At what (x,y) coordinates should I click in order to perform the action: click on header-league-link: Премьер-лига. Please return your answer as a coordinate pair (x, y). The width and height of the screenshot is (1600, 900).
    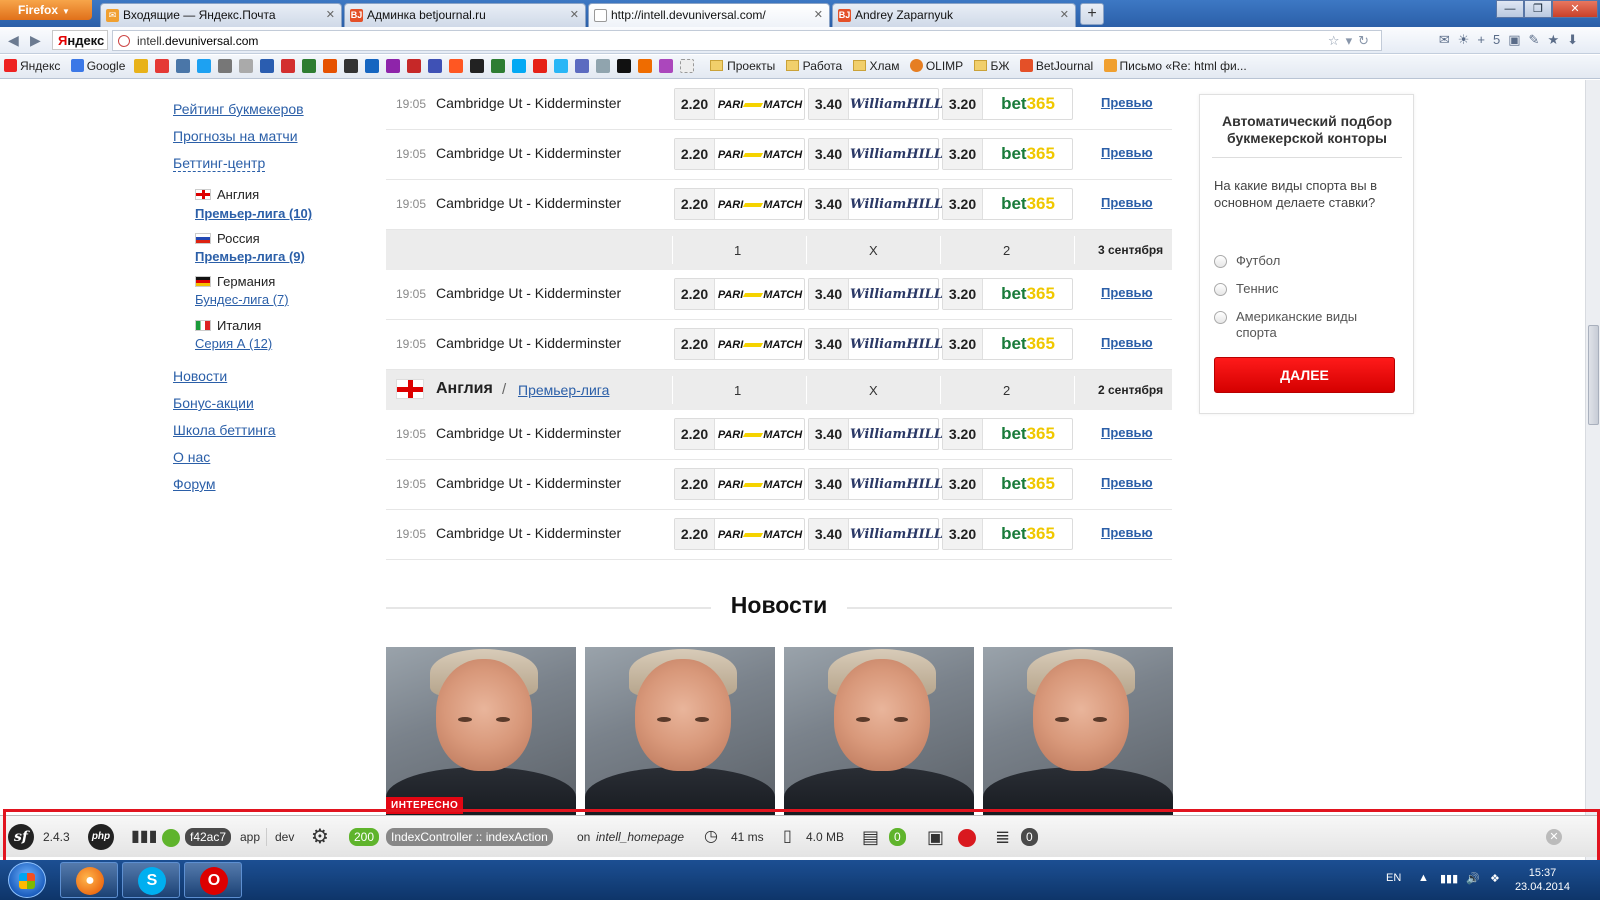
    Looking at the image, I should click on (563, 390).